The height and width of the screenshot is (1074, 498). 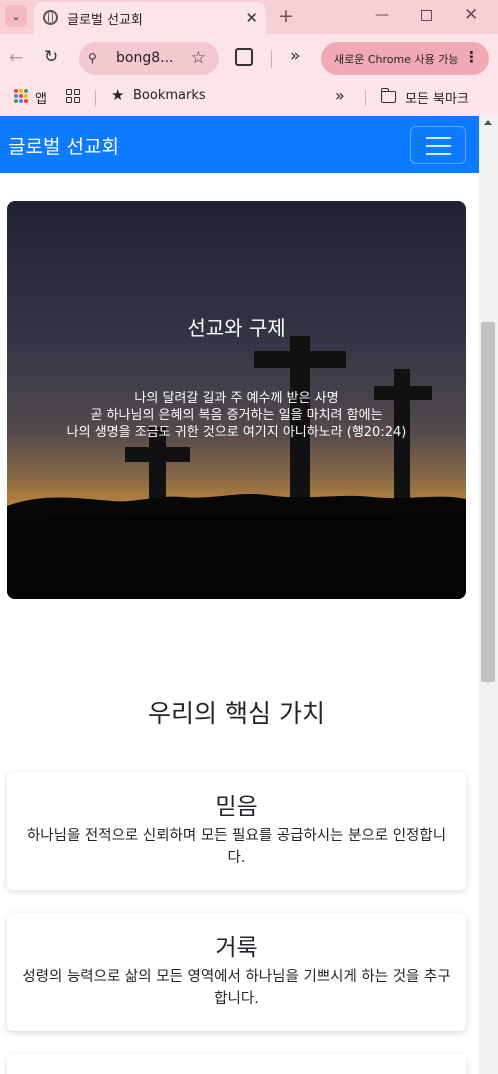 What do you see at coordinates (236, 1064) in the screenshot?
I see `value-card-next` at bounding box center [236, 1064].